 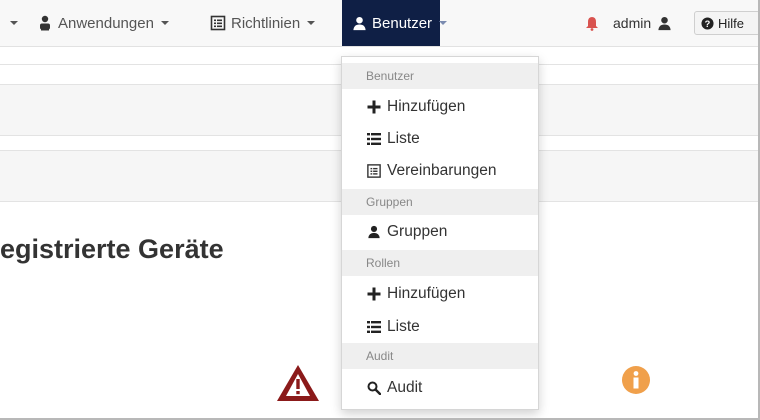 What do you see at coordinates (402, 23) in the screenshot?
I see `nav-benutzer-label: Benutzer` at bounding box center [402, 23].